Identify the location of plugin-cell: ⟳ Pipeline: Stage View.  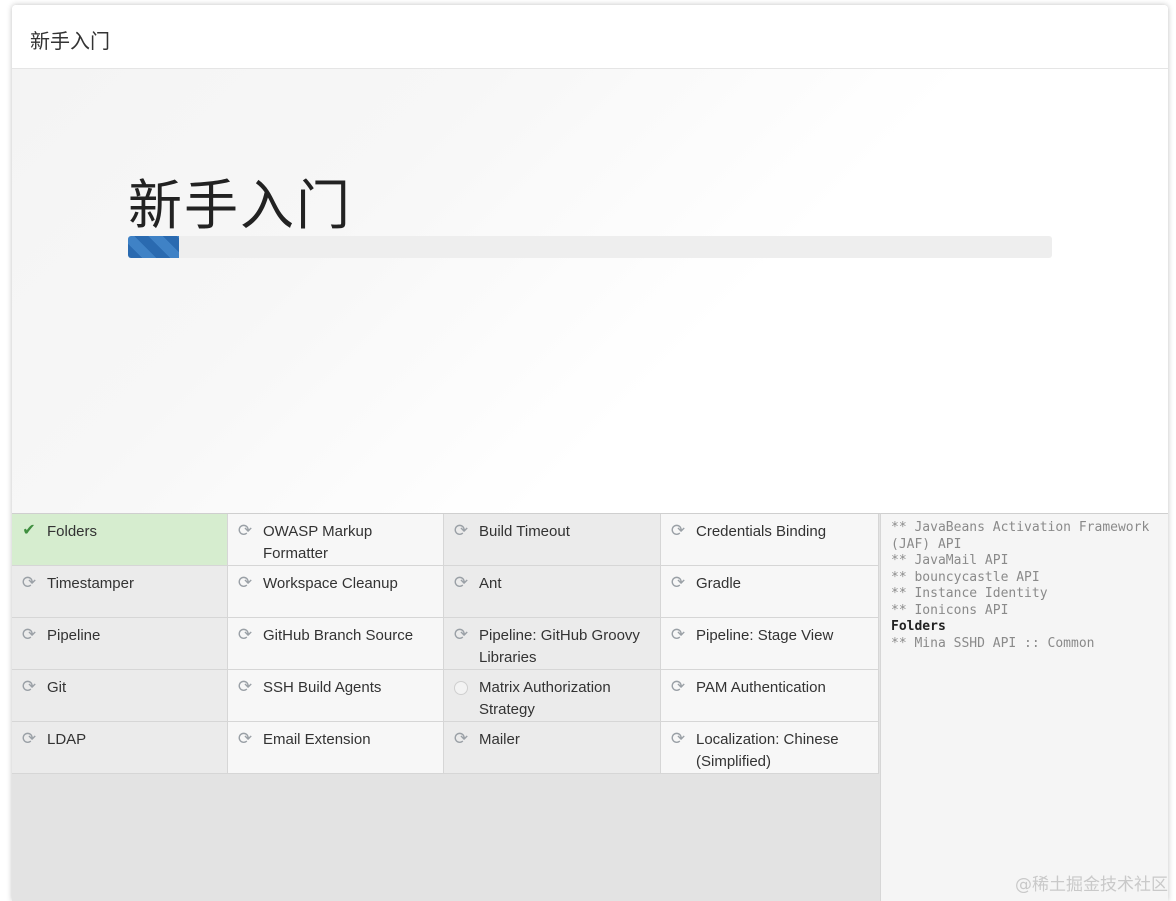
(770, 644).